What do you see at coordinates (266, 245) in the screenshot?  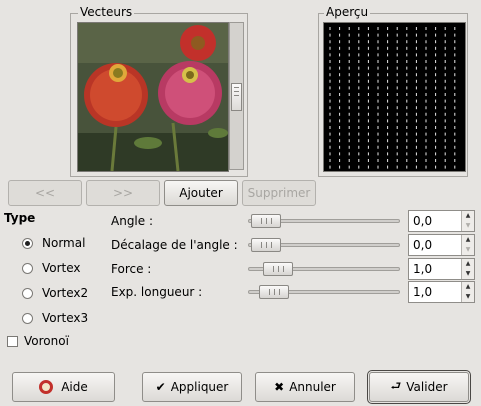 I see `angle-offset-slider-thumb` at bounding box center [266, 245].